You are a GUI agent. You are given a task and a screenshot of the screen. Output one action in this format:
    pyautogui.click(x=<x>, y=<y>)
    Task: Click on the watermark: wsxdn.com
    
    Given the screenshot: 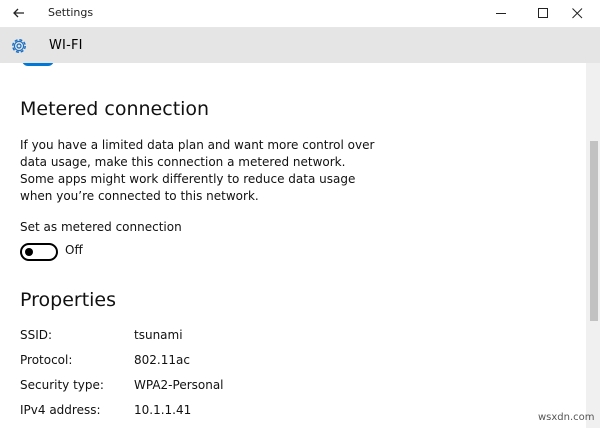 What is the action you would take?
    pyautogui.click(x=566, y=417)
    